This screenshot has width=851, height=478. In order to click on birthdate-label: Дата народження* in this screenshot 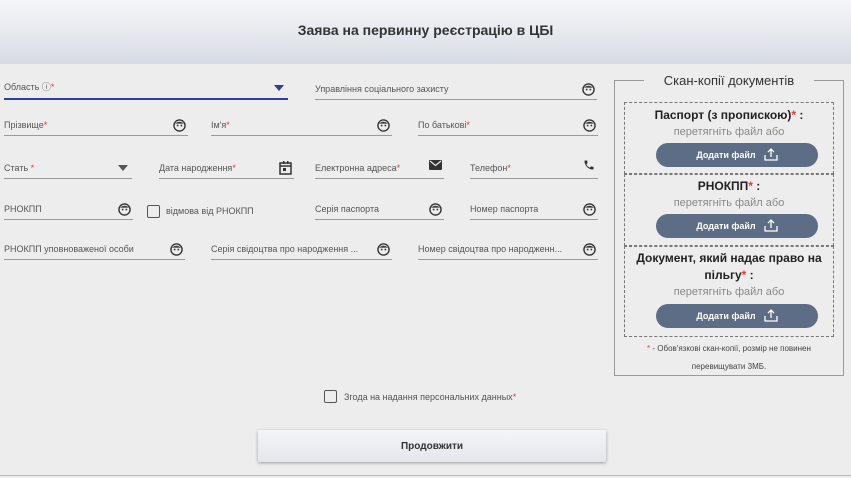, I will do `click(197, 168)`.